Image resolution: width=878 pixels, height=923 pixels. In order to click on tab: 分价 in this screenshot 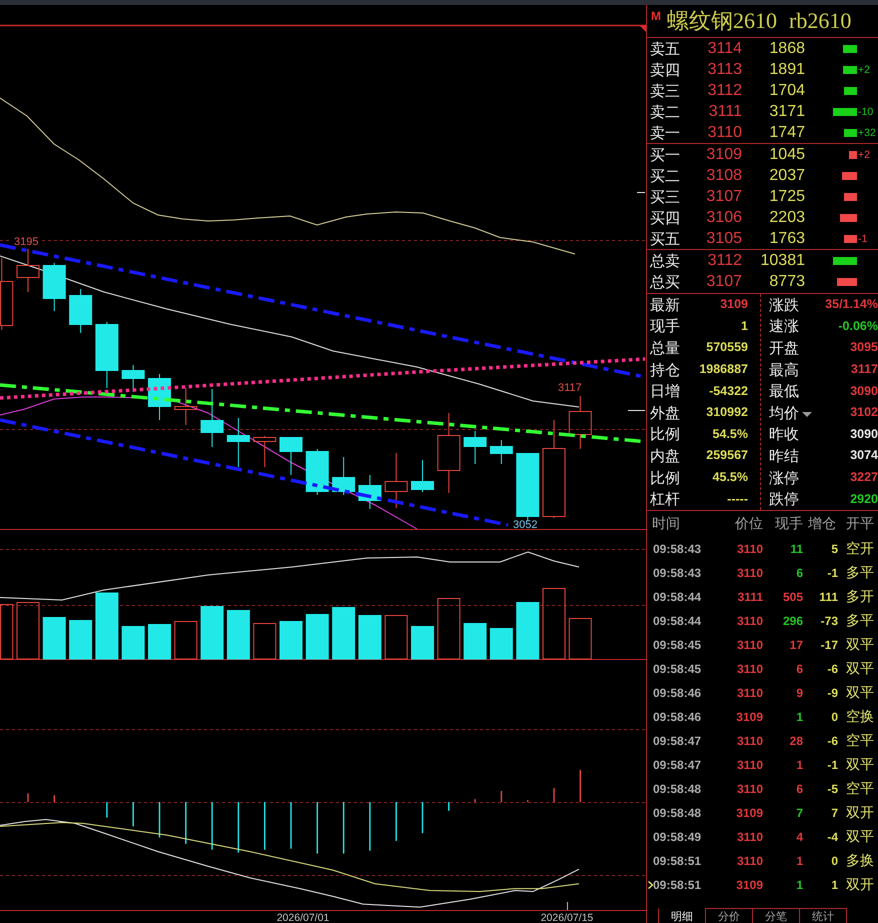, I will do `click(729, 915)`.